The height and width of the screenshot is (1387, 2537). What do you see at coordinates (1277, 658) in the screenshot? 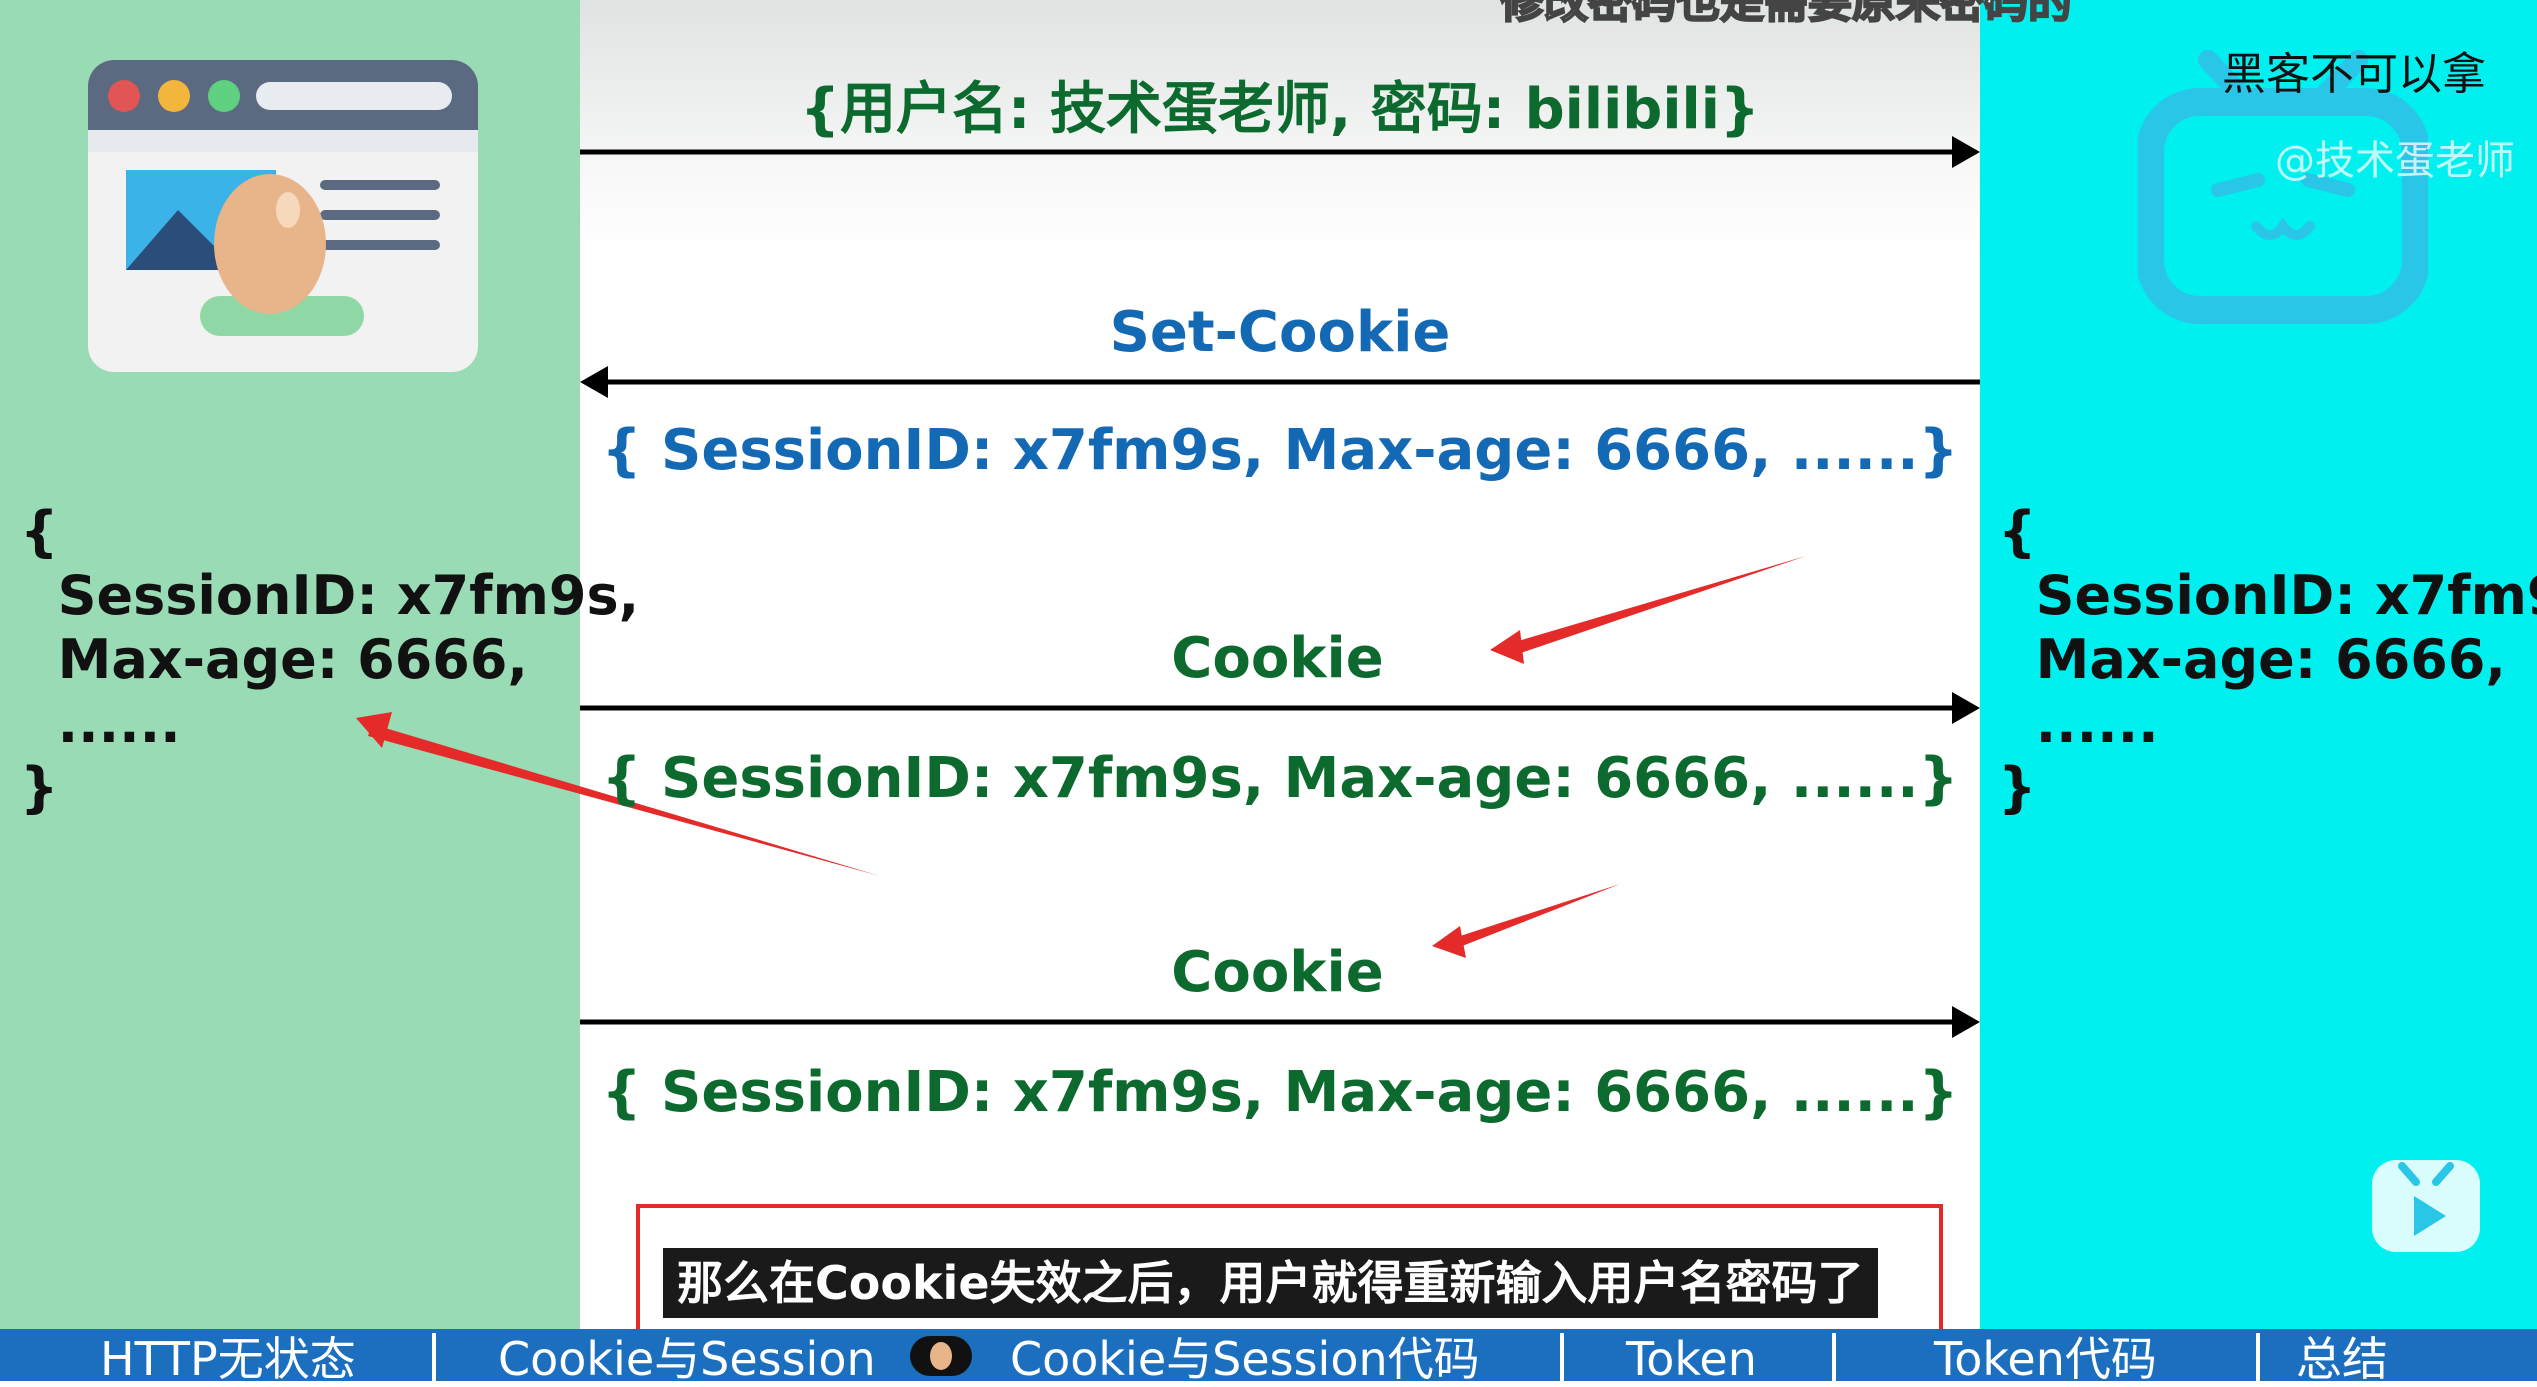
I see `cookie-label-1: Cookie` at bounding box center [1277, 658].